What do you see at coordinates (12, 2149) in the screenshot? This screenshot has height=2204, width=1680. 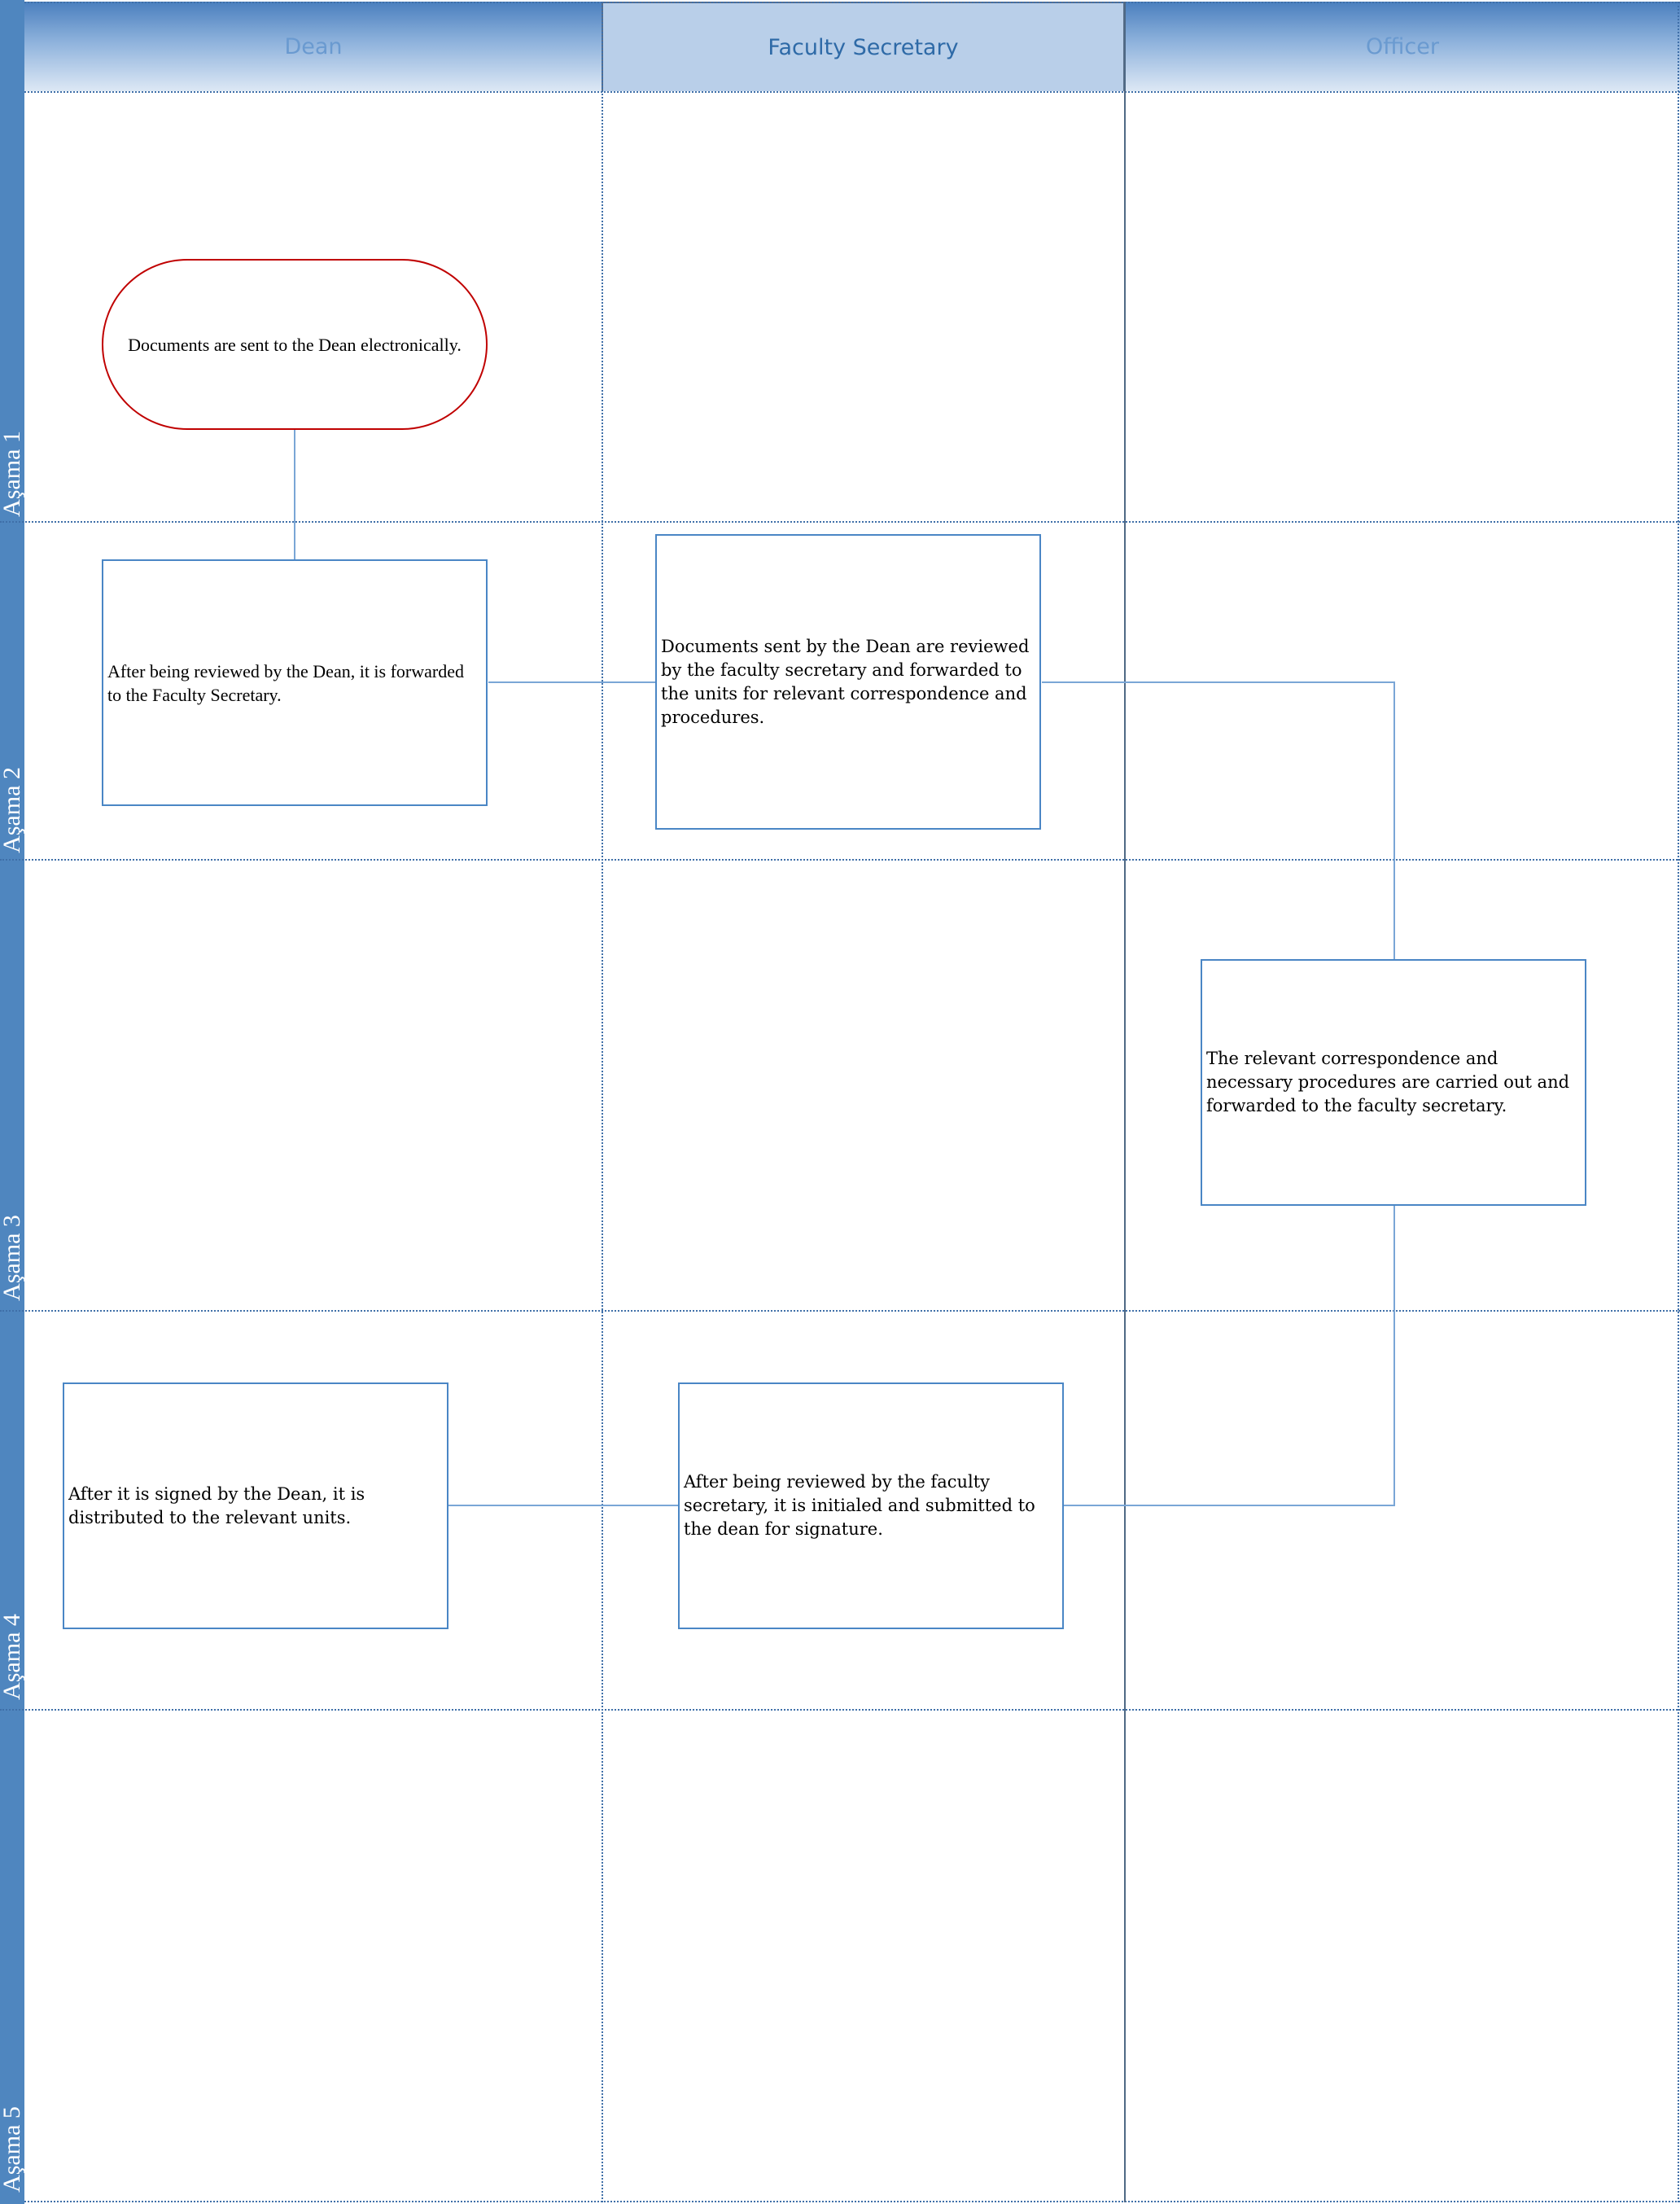 I see `phase-label-5: Aşama 5` at bounding box center [12, 2149].